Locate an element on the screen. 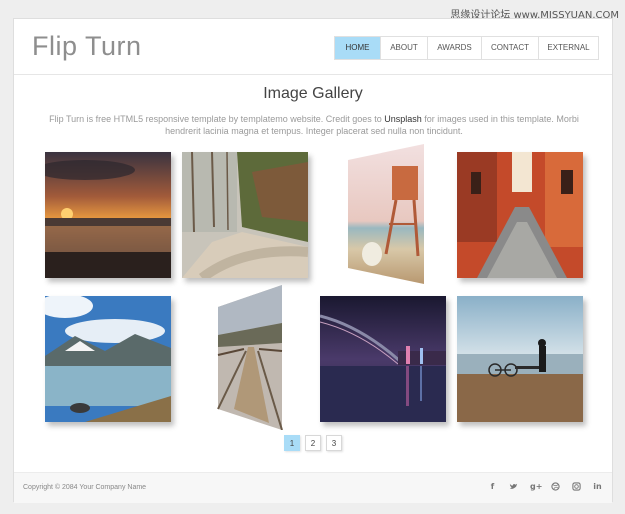  linkedin-icon: in is located at coordinates (597, 487).